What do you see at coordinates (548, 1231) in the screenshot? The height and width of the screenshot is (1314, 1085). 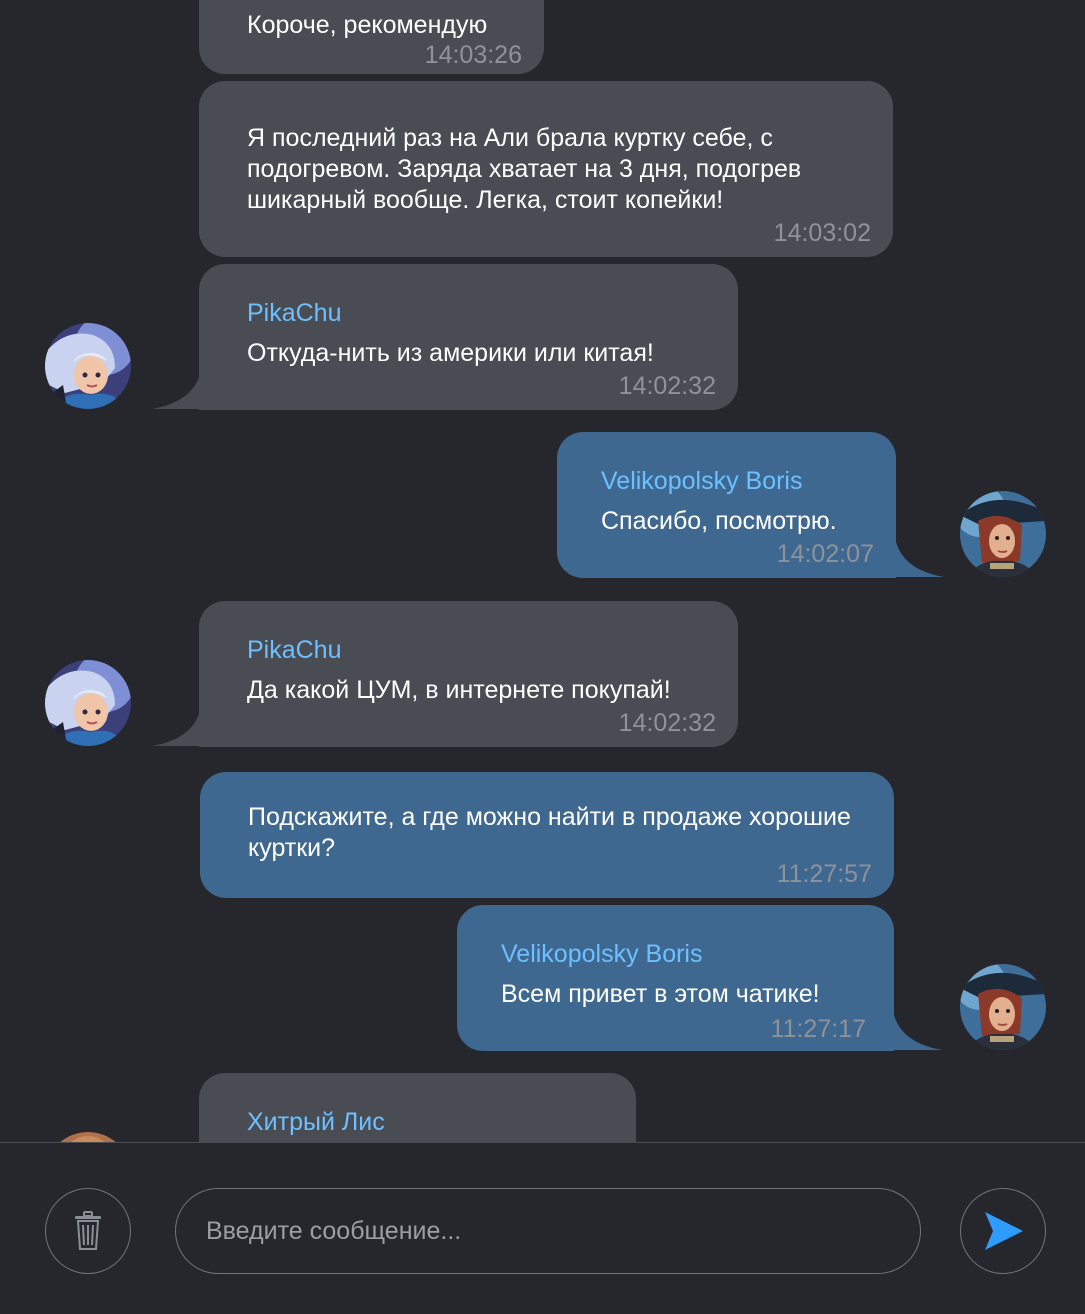 I see `message-input` at bounding box center [548, 1231].